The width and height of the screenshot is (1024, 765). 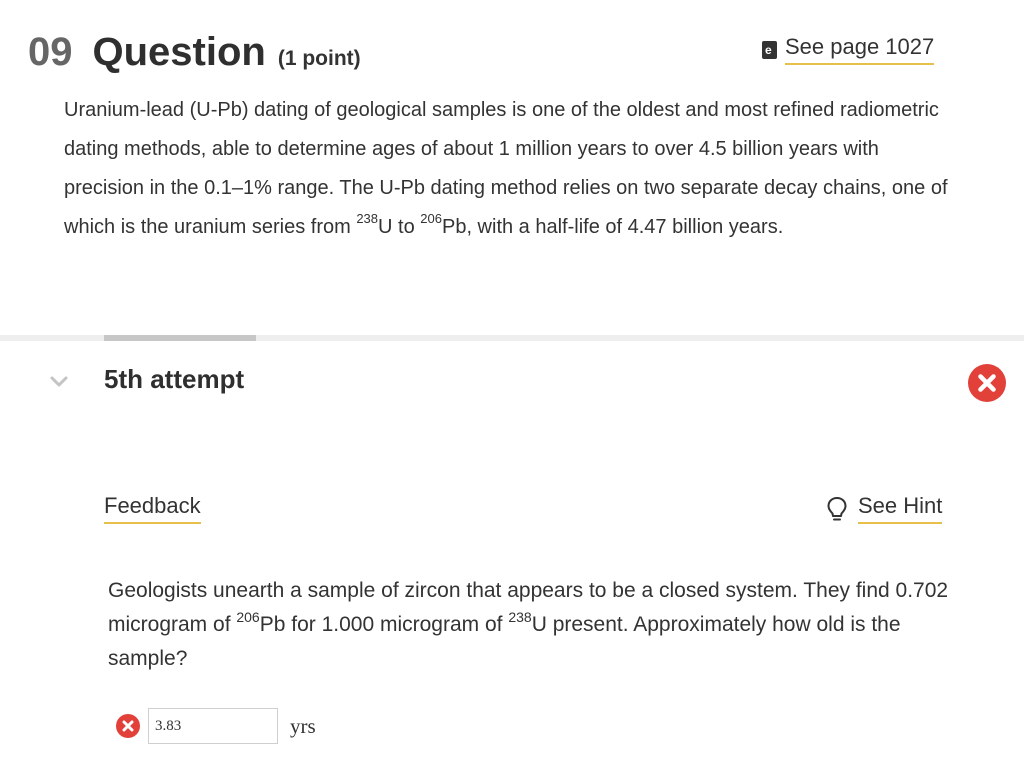 I want to click on question-header: 09 Question (1 point), so click(x=194, y=55).